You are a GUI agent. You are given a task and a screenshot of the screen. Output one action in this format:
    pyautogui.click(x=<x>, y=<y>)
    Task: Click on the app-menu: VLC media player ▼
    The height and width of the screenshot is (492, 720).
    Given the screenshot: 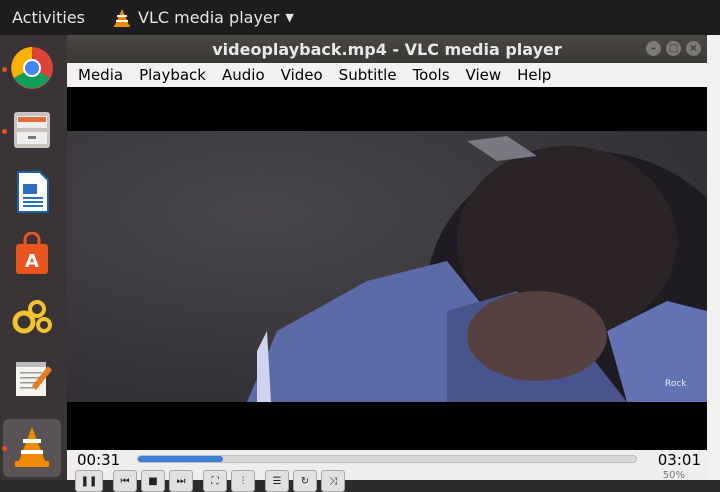 What is the action you would take?
    pyautogui.click(x=203, y=18)
    